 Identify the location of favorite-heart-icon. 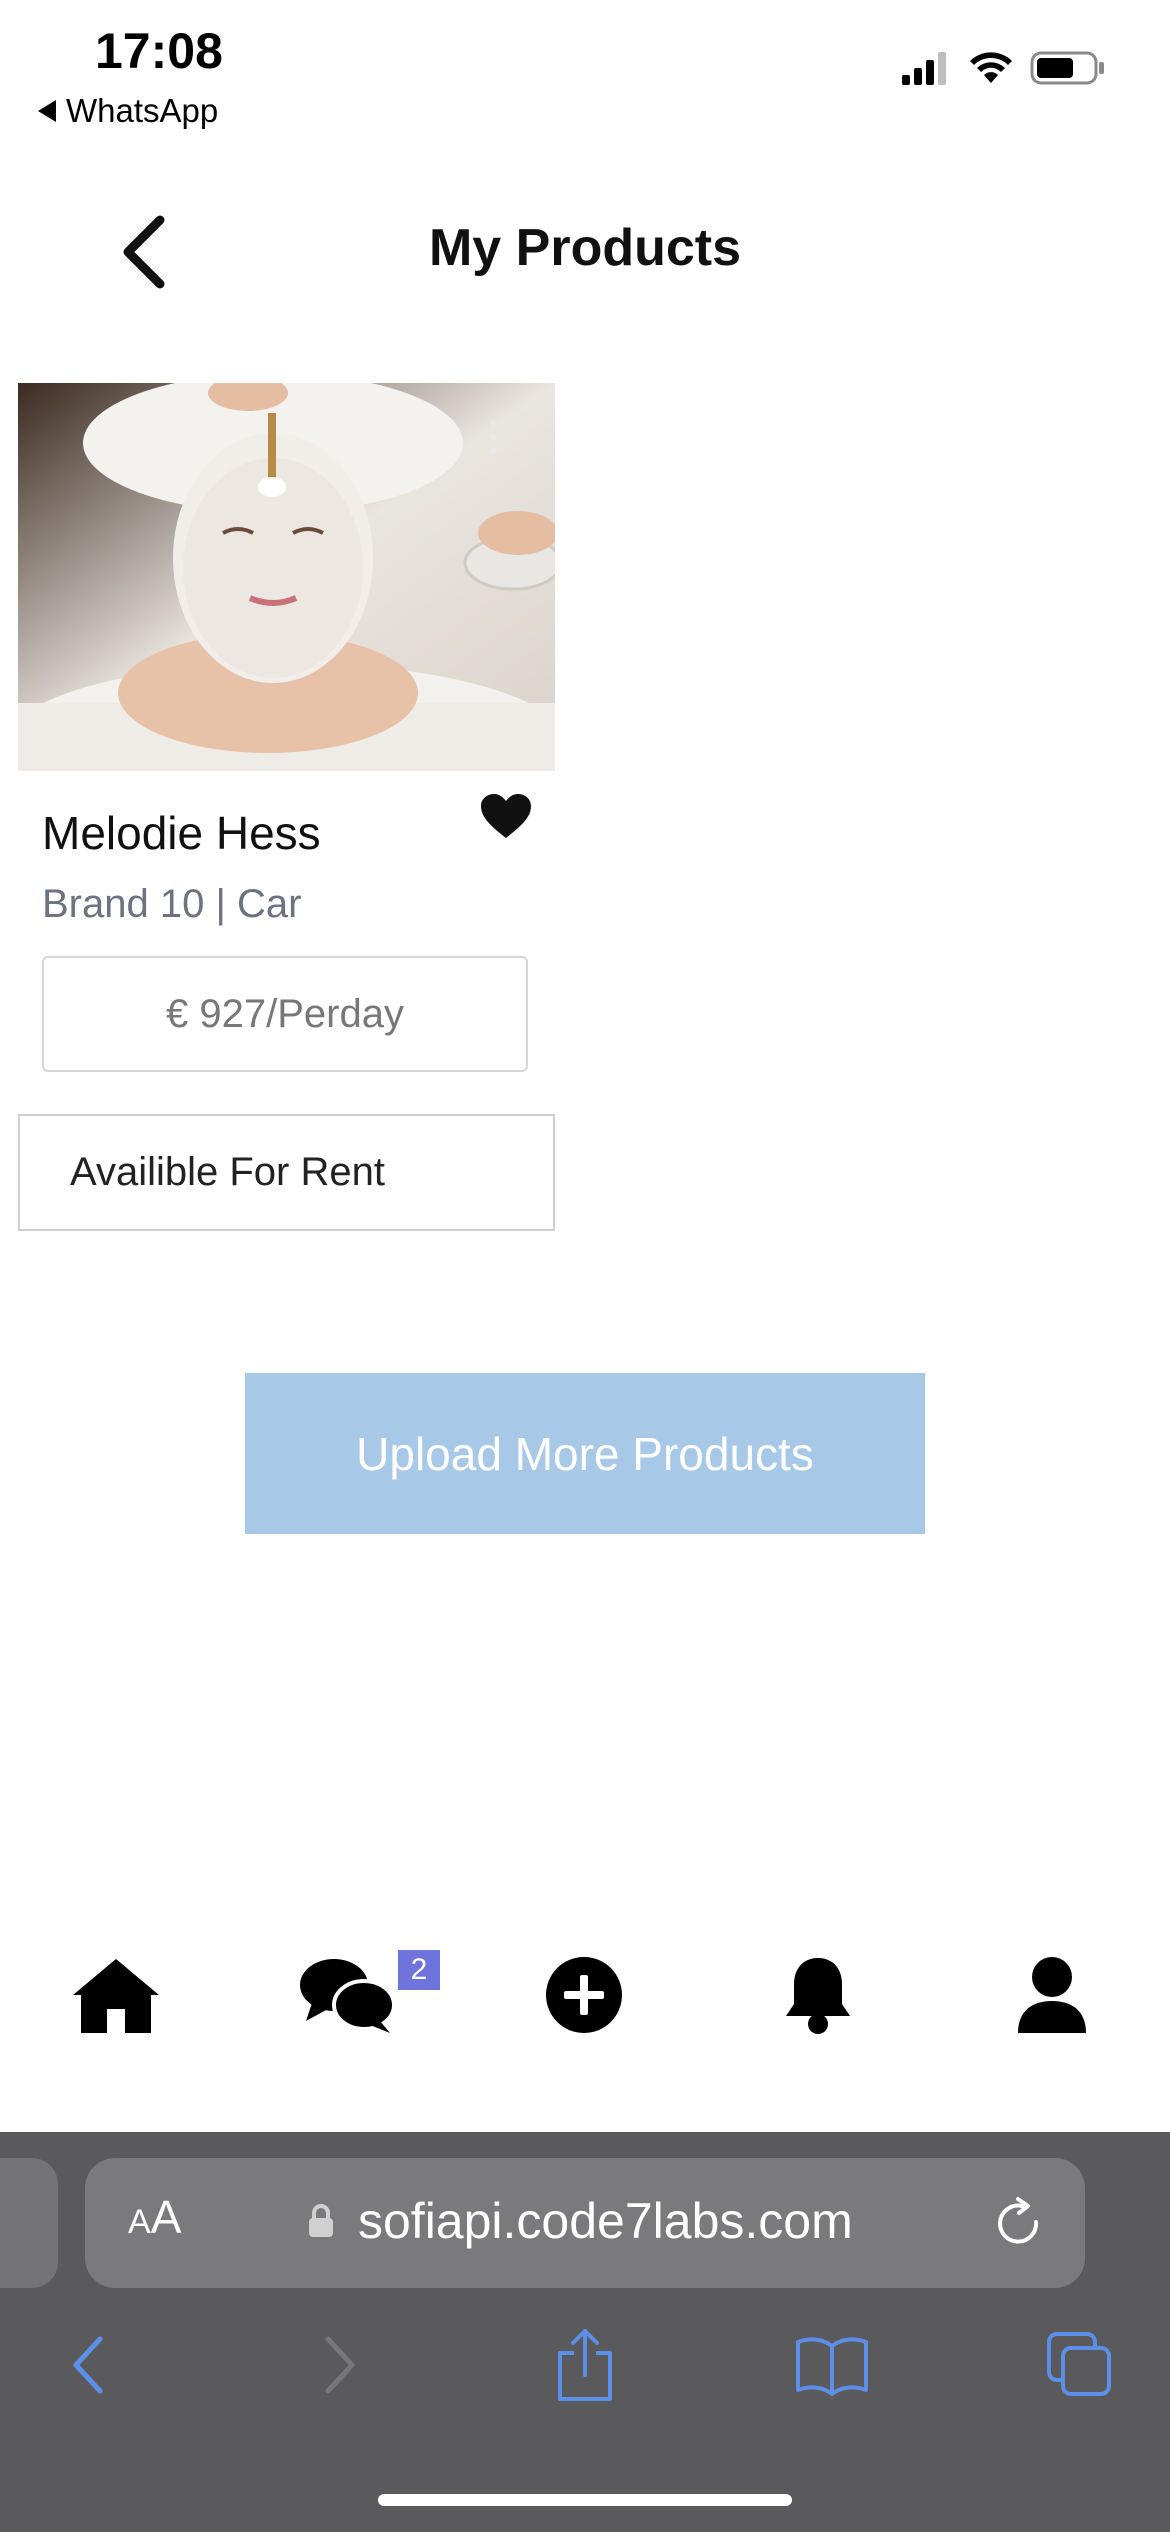
(506, 817).